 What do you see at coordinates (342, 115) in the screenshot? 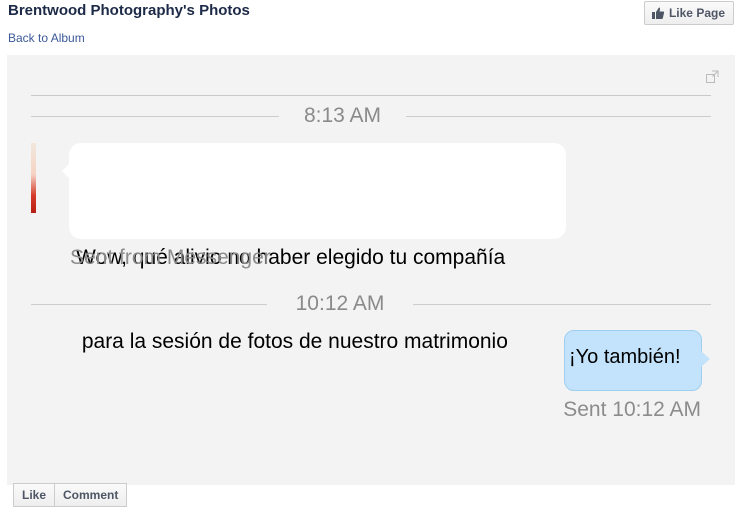
I see `time-separator-label: 8:13 AM` at bounding box center [342, 115].